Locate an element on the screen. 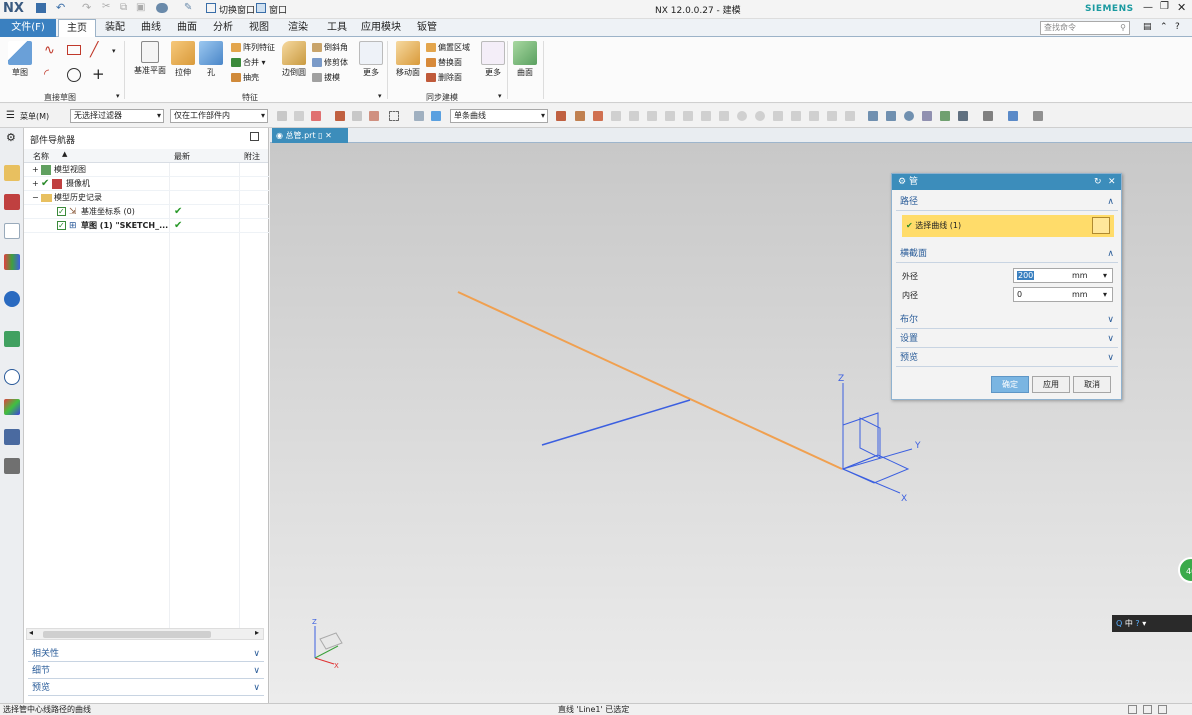 The width and height of the screenshot is (1192, 715). point-icon: + is located at coordinates (98, 74).